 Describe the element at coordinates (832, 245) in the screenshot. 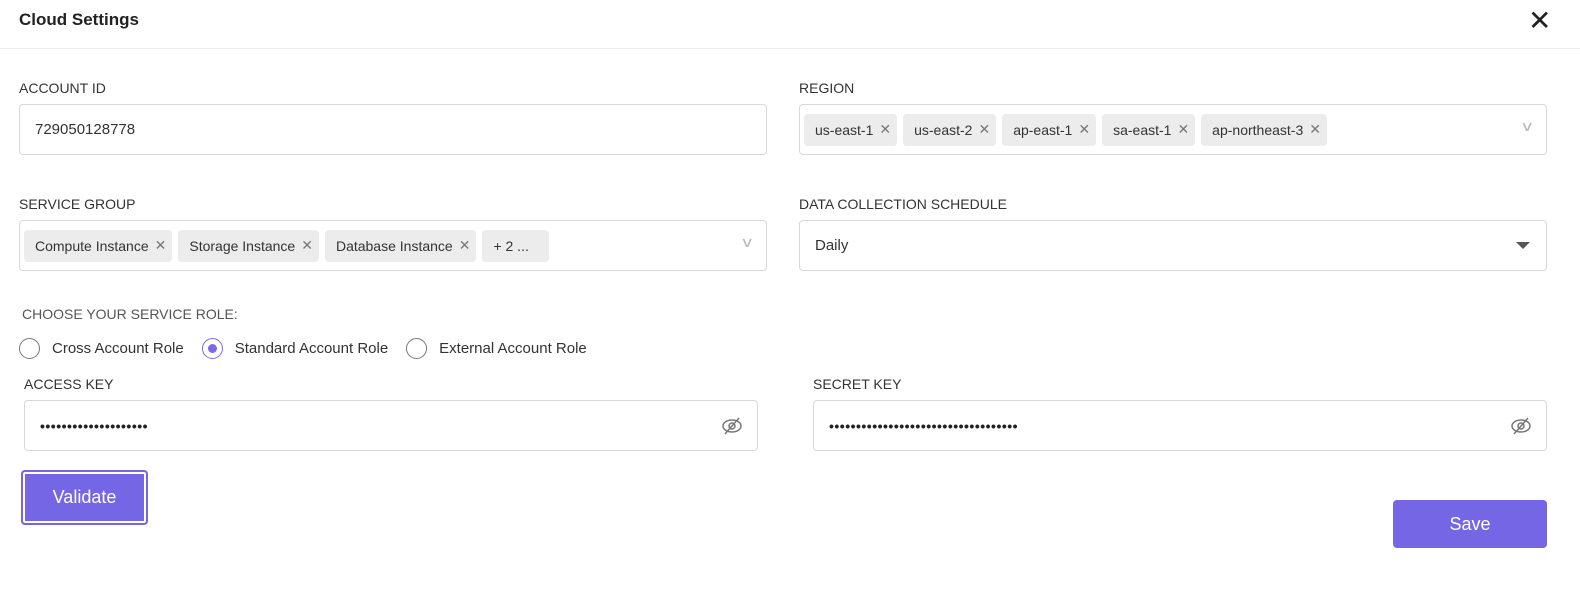

I see `schedule-value: Daily` at that location.